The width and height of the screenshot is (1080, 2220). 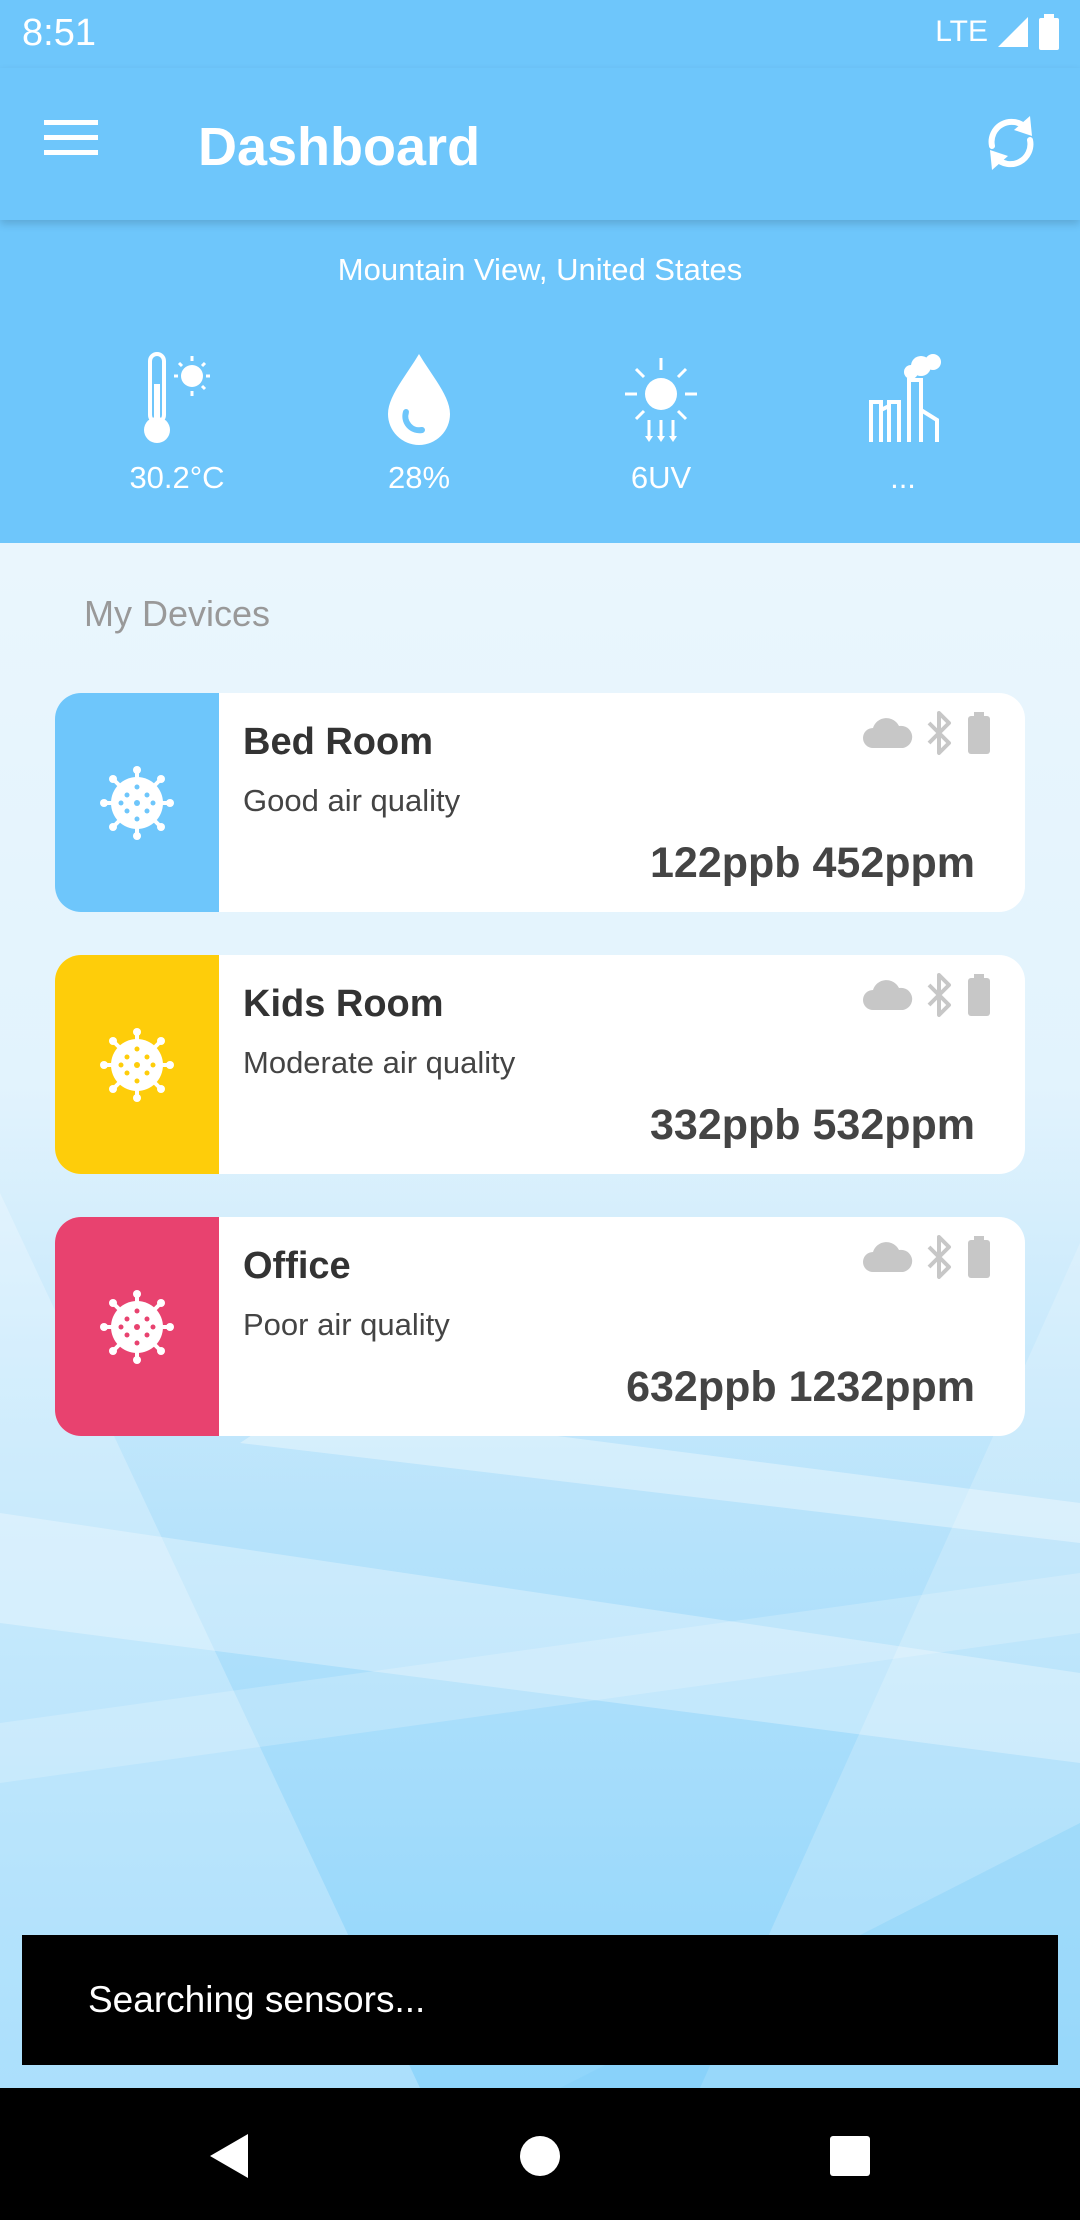 I want to click on system-nav-bar, so click(x=540, y=2154).